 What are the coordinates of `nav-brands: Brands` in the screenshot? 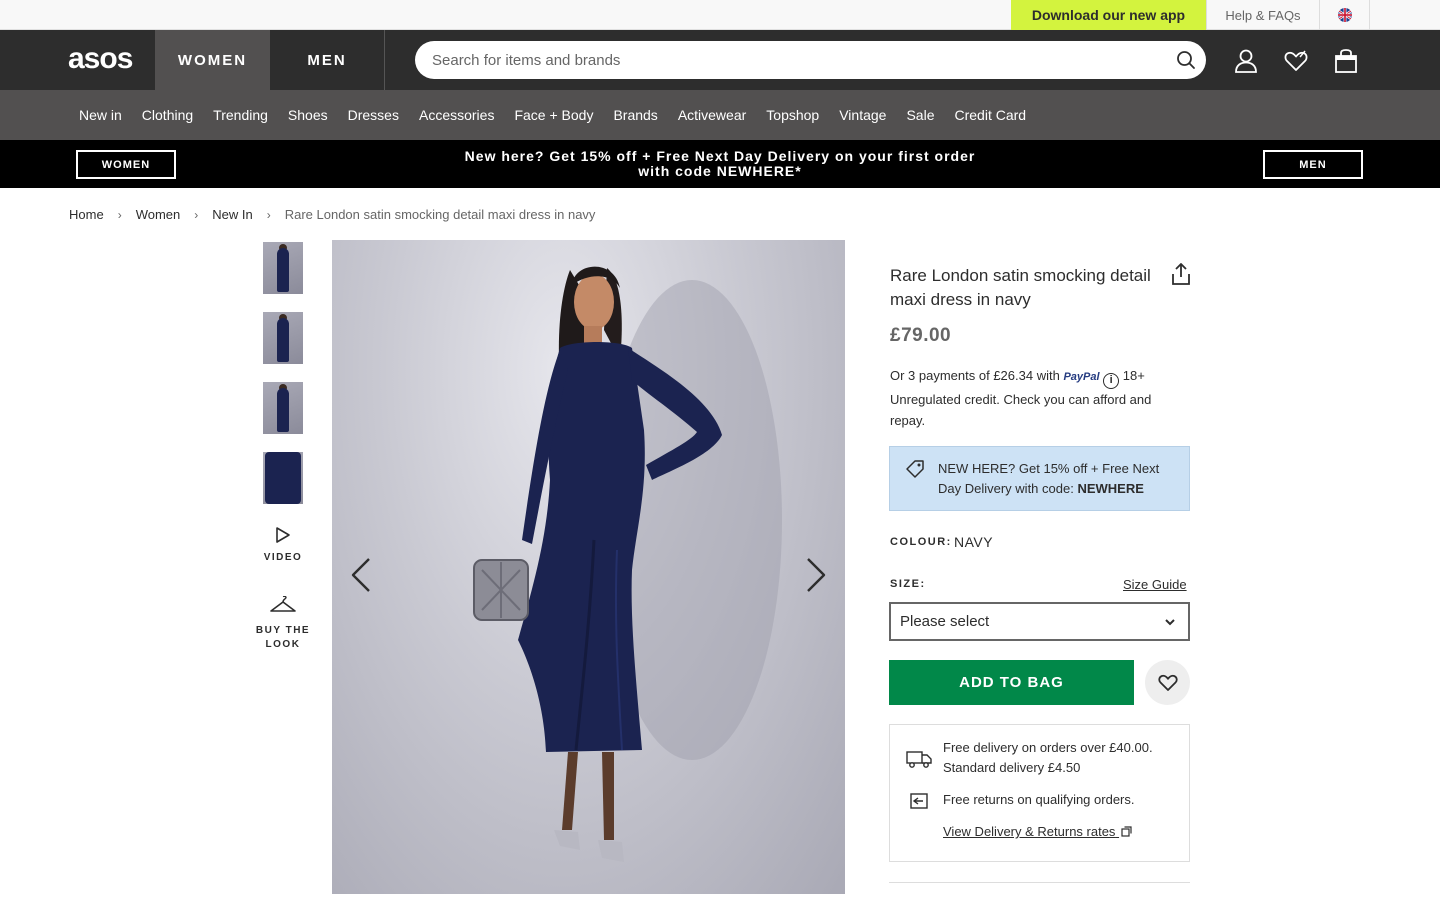 It's located at (635, 115).